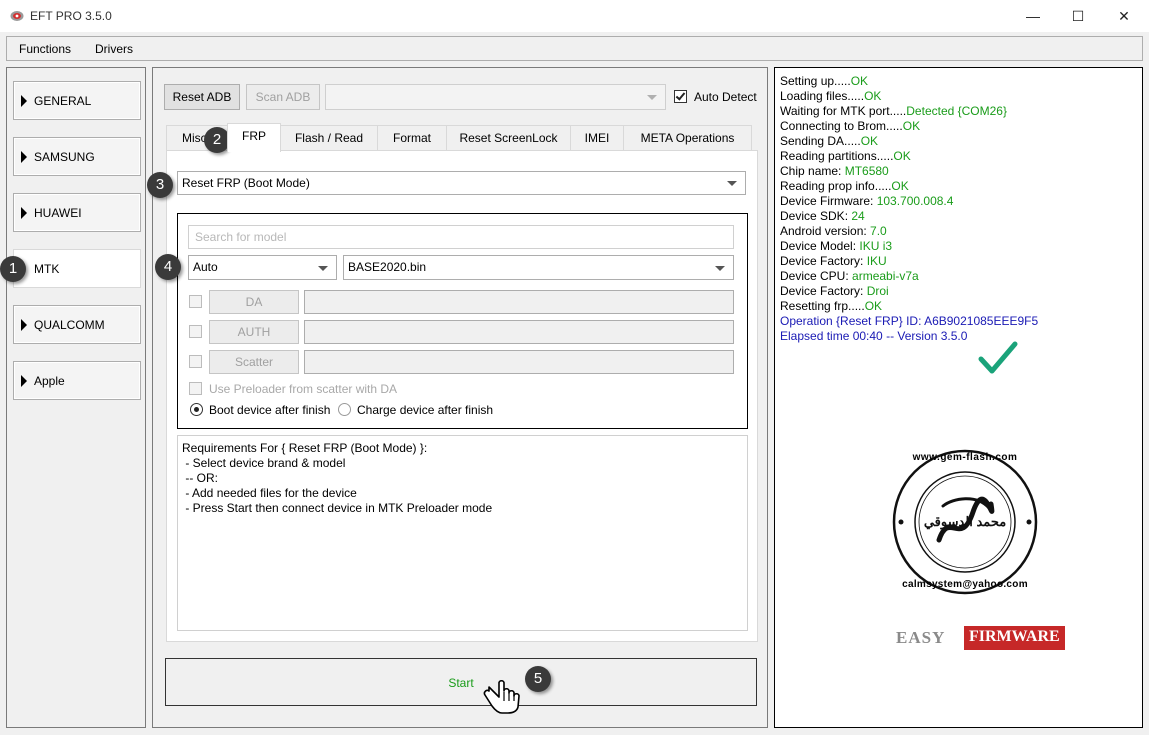 The width and height of the screenshot is (1149, 735). Describe the element at coordinates (501, 696) in the screenshot. I see `hand-pointer-icon` at that location.